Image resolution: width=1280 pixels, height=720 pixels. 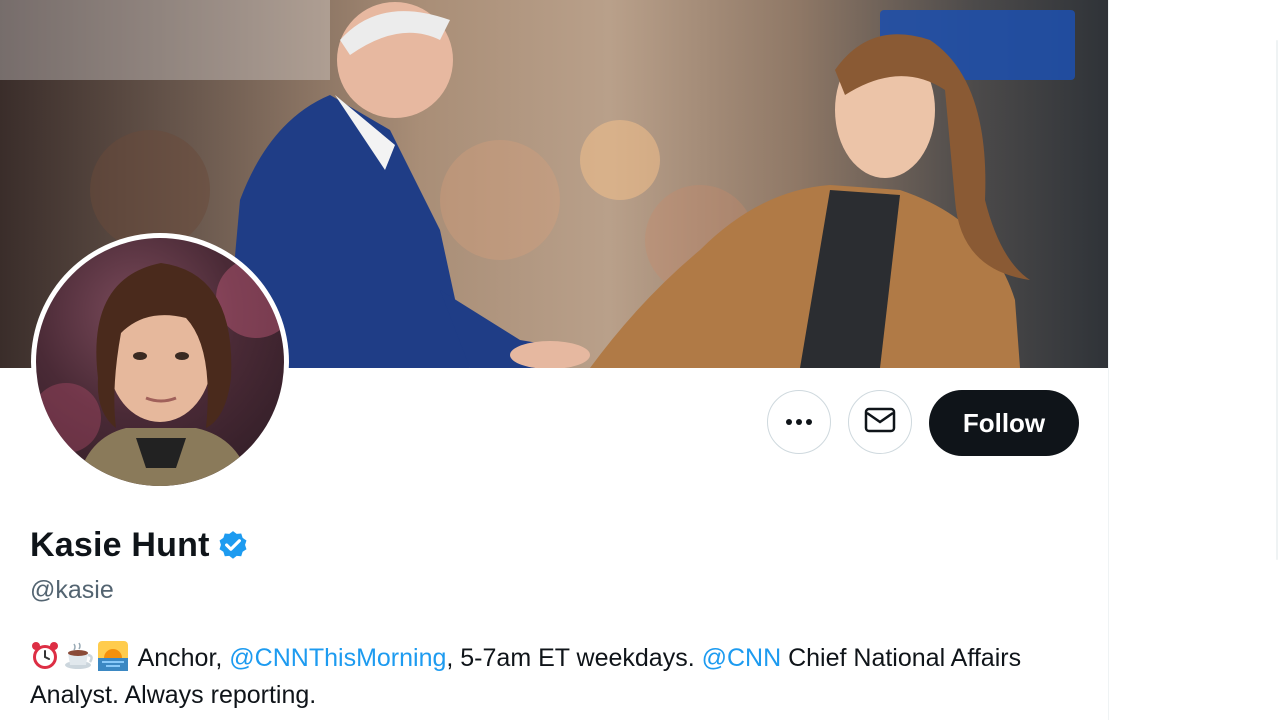 What do you see at coordinates (113, 656) in the screenshot?
I see `sunrise-icon` at bounding box center [113, 656].